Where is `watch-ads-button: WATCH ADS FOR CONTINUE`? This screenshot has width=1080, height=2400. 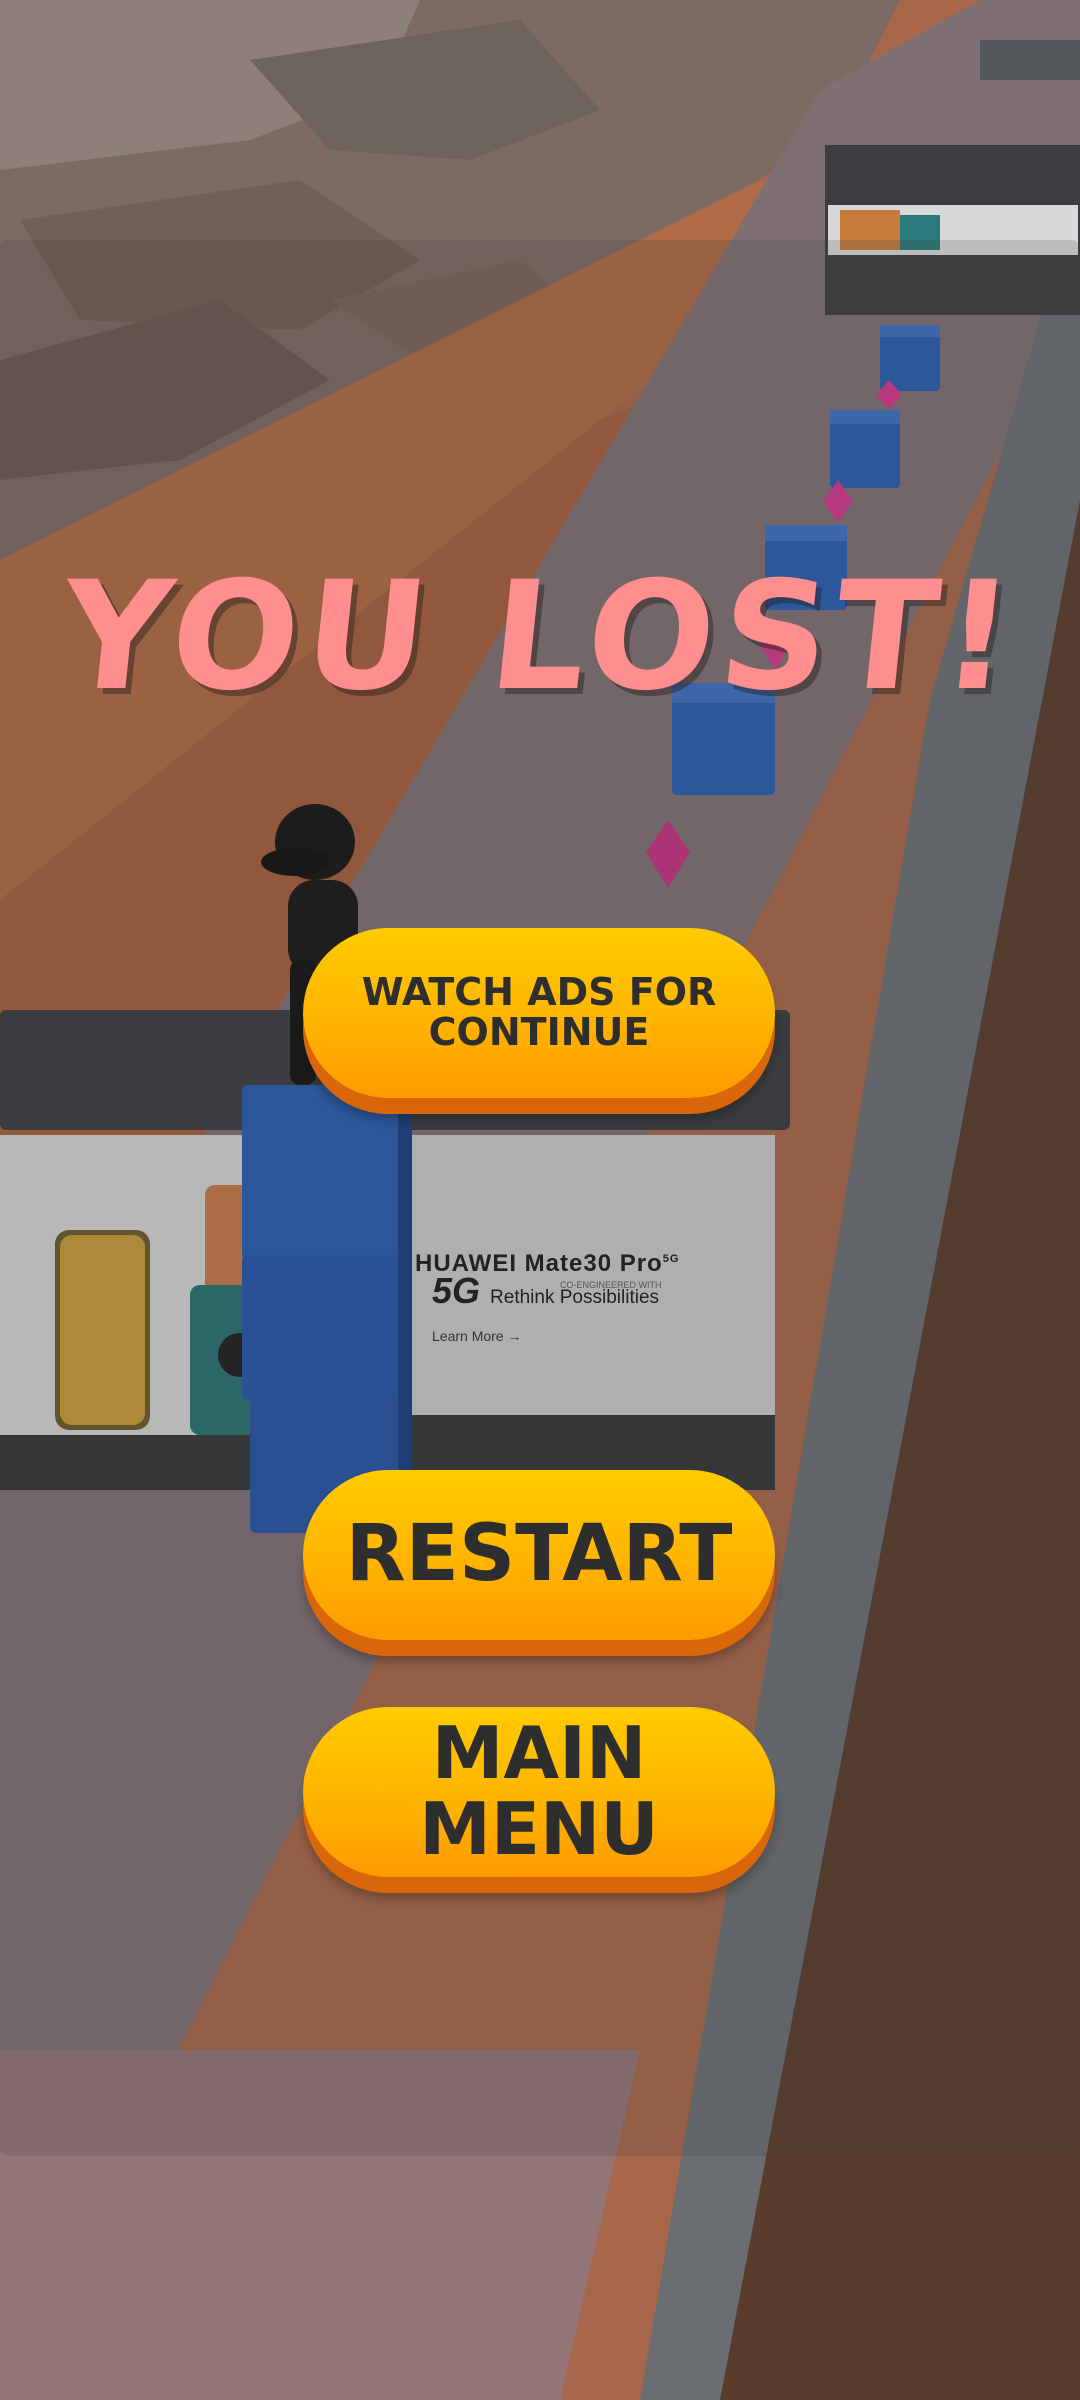
watch-ads-button: WATCH ADS FOR CONTINUE is located at coordinates (539, 1013).